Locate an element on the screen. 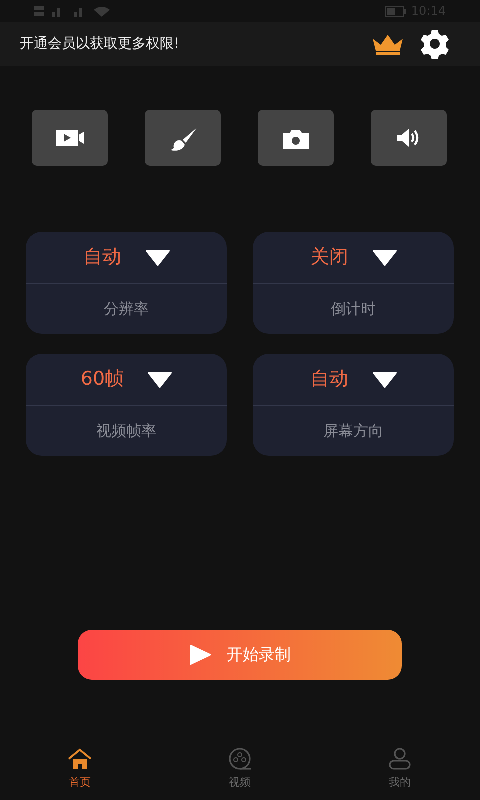  tab: 视频 is located at coordinates (240, 769).